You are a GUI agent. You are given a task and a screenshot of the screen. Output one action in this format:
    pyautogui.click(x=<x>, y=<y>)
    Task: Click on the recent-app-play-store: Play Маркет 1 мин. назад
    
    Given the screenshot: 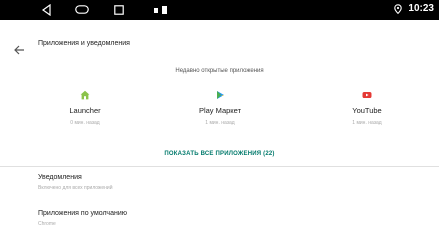 What is the action you would take?
    pyautogui.click(x=220, y=108)
    